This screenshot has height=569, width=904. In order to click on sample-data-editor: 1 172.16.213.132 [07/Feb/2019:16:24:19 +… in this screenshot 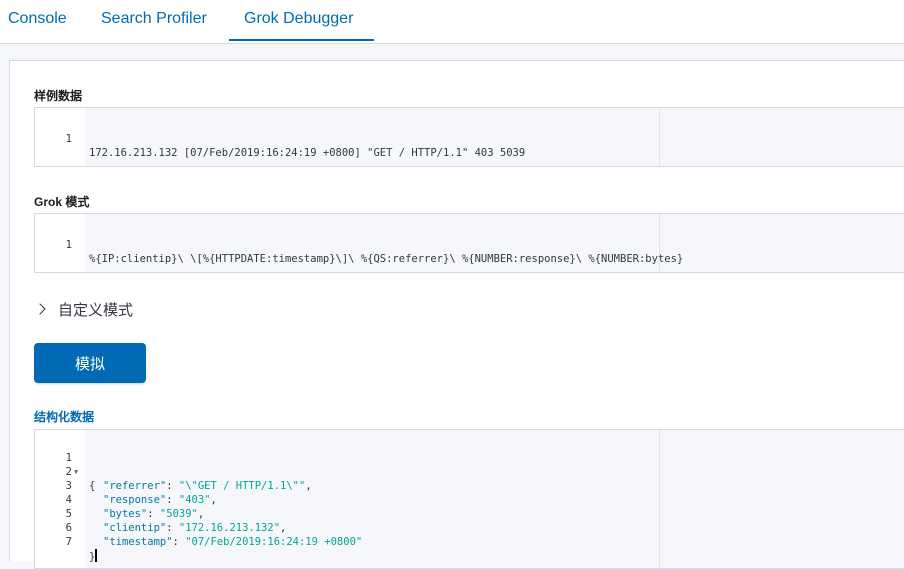, I will do `click(469, 137)`.